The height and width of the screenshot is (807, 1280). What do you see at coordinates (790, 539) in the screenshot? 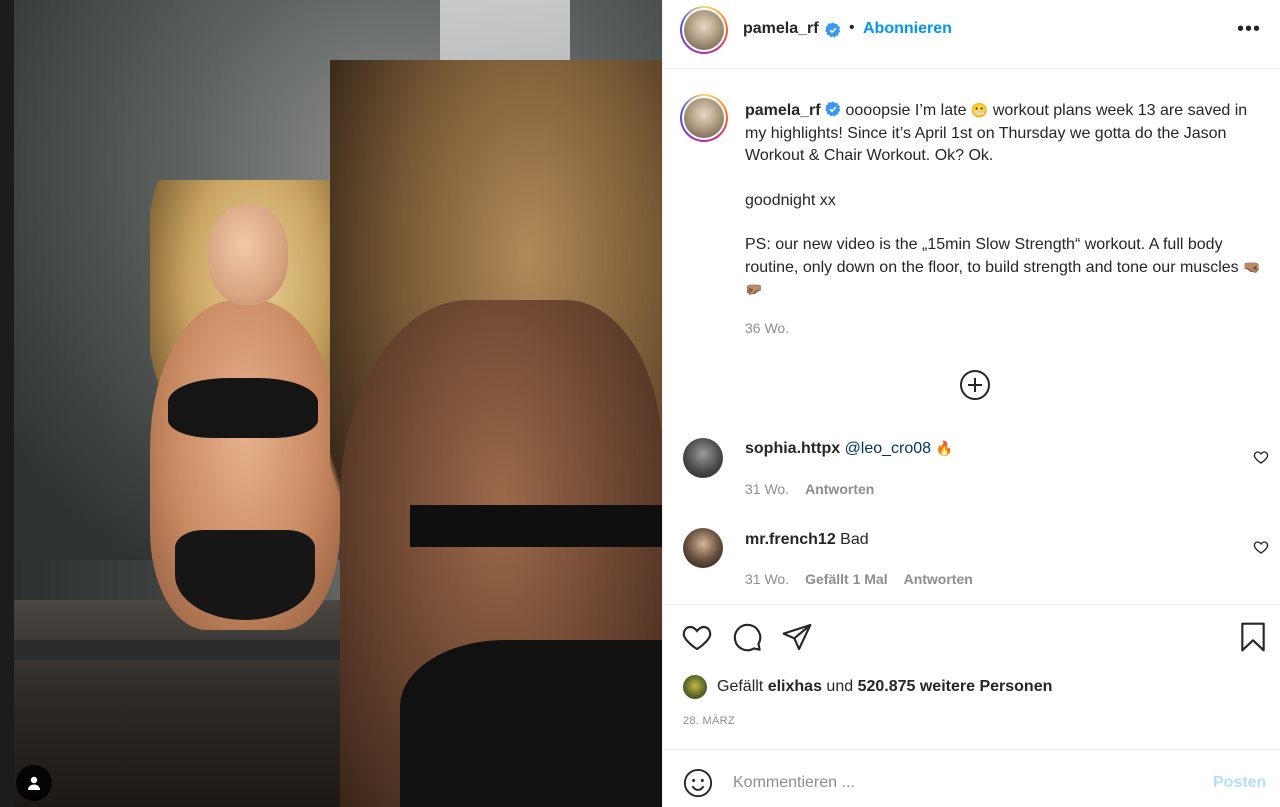
I see `comment-username: mr.french12` at bounding box center [790, 539].